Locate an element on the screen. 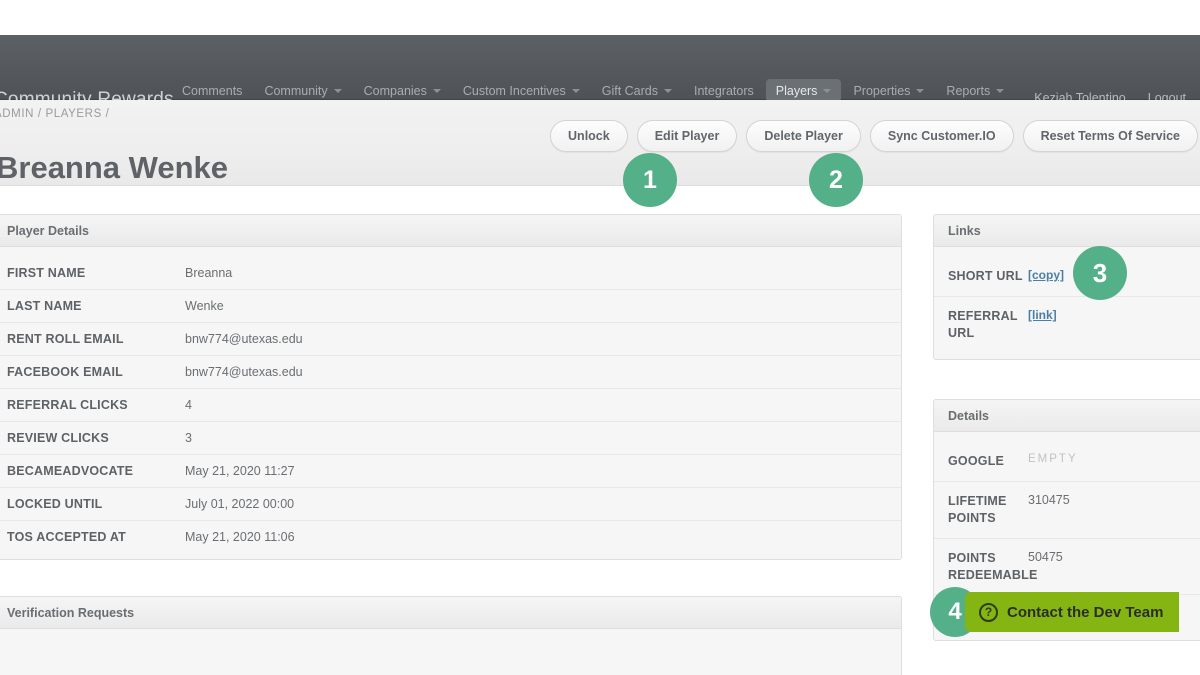  detail-row: FIRST NAME Breanna is located at coordinates (450, 273).